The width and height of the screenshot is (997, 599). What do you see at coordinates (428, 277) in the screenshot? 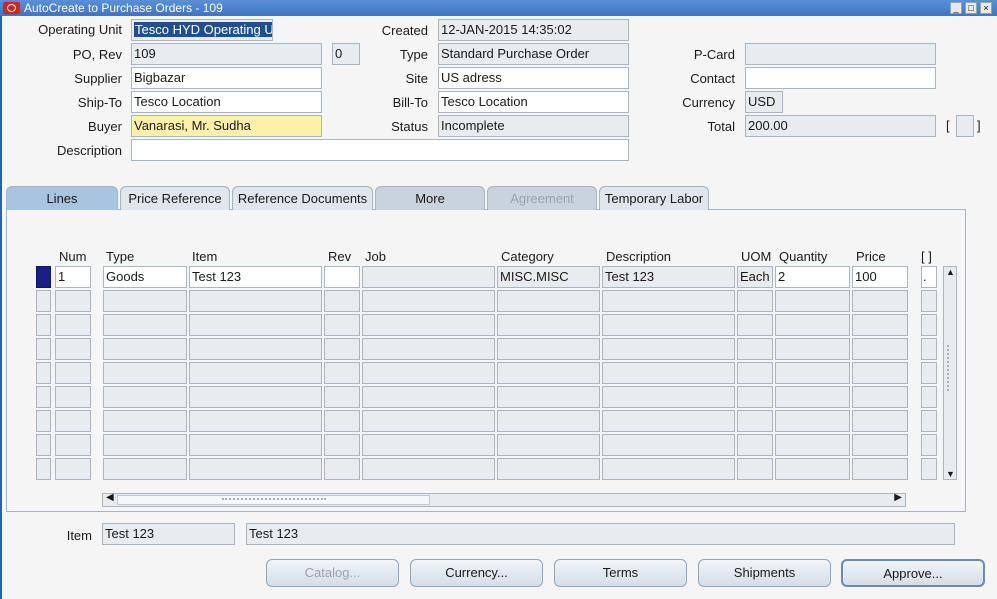
I see `line-job-cell` at bounding box center [428, 277].